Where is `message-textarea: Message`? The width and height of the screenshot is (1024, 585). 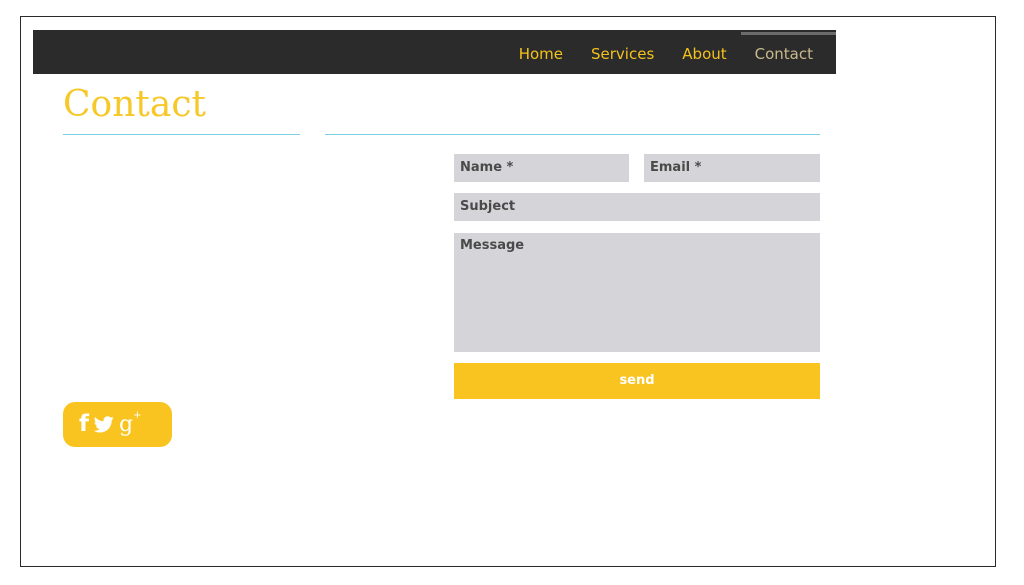 message-textarea: Message is located at coordinates (637, 292).